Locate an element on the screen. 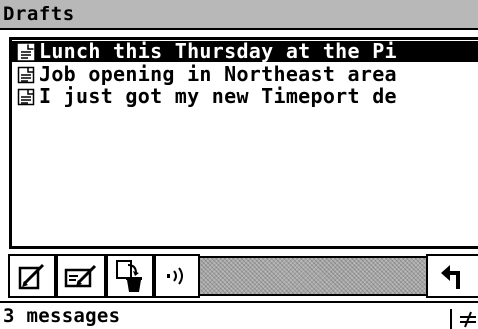  toolbar-filler is located at coordinates (313, 276).